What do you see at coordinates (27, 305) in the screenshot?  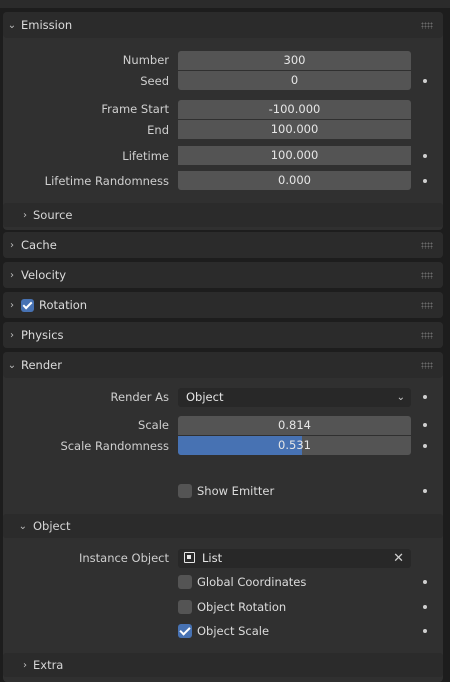 I see `rotation-enable-checkbox` at bounding box center [27, 305].